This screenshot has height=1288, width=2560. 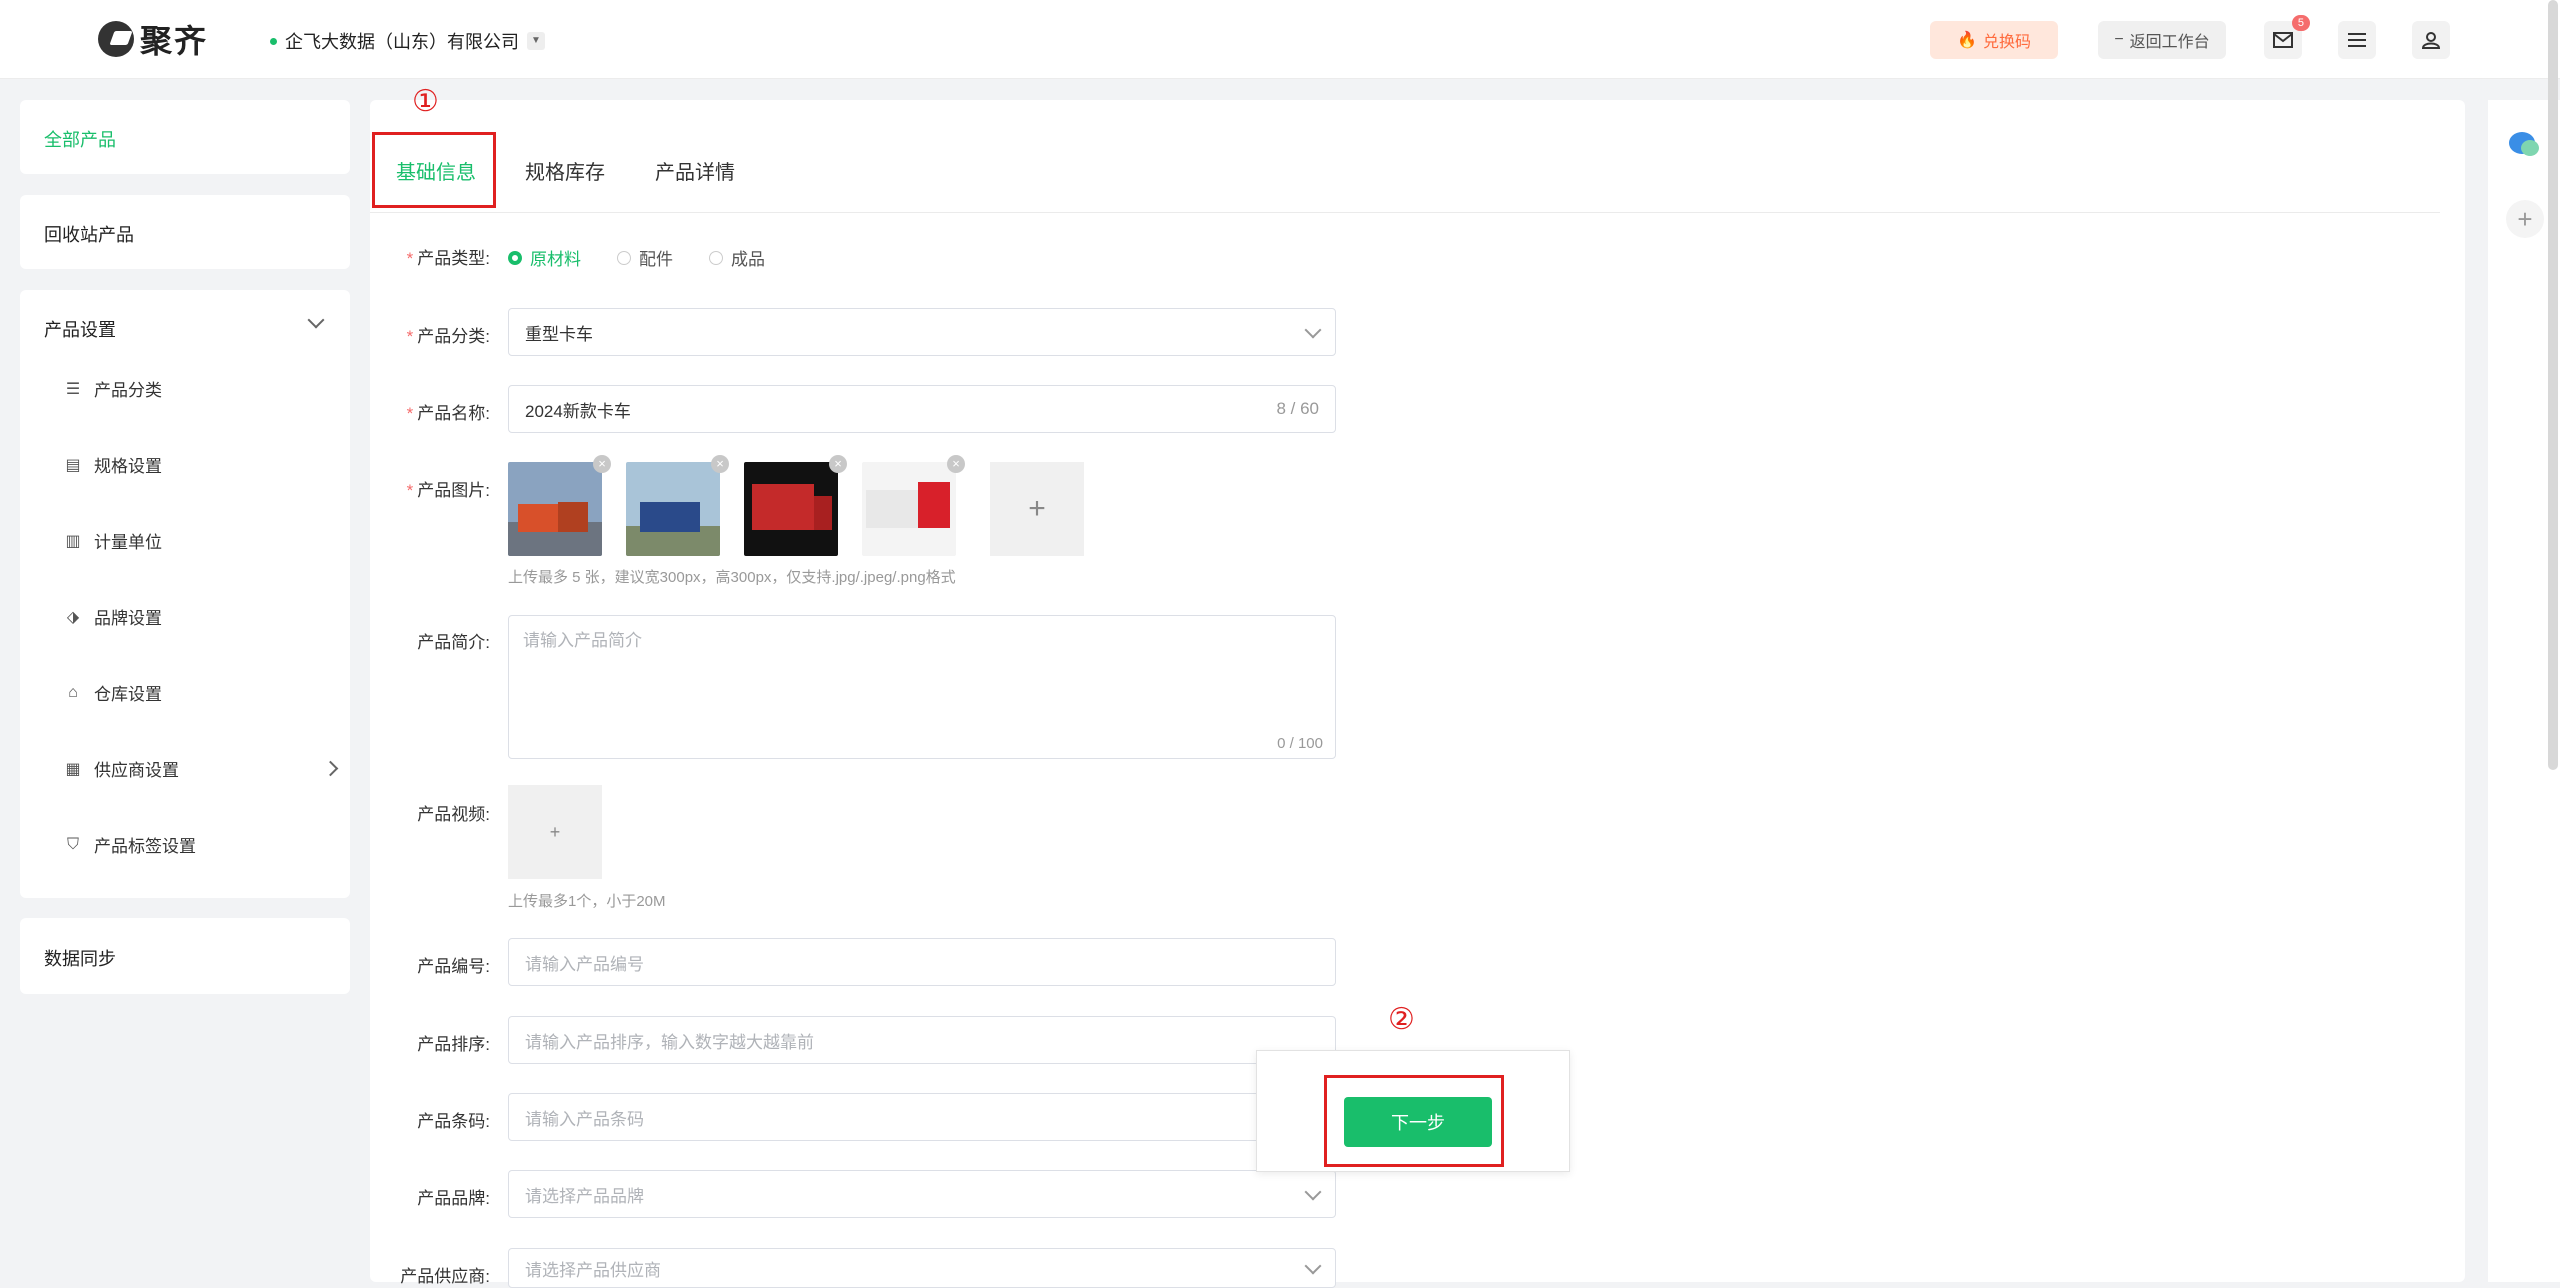 I want to click on user-button, so click(x=2431, y=40).